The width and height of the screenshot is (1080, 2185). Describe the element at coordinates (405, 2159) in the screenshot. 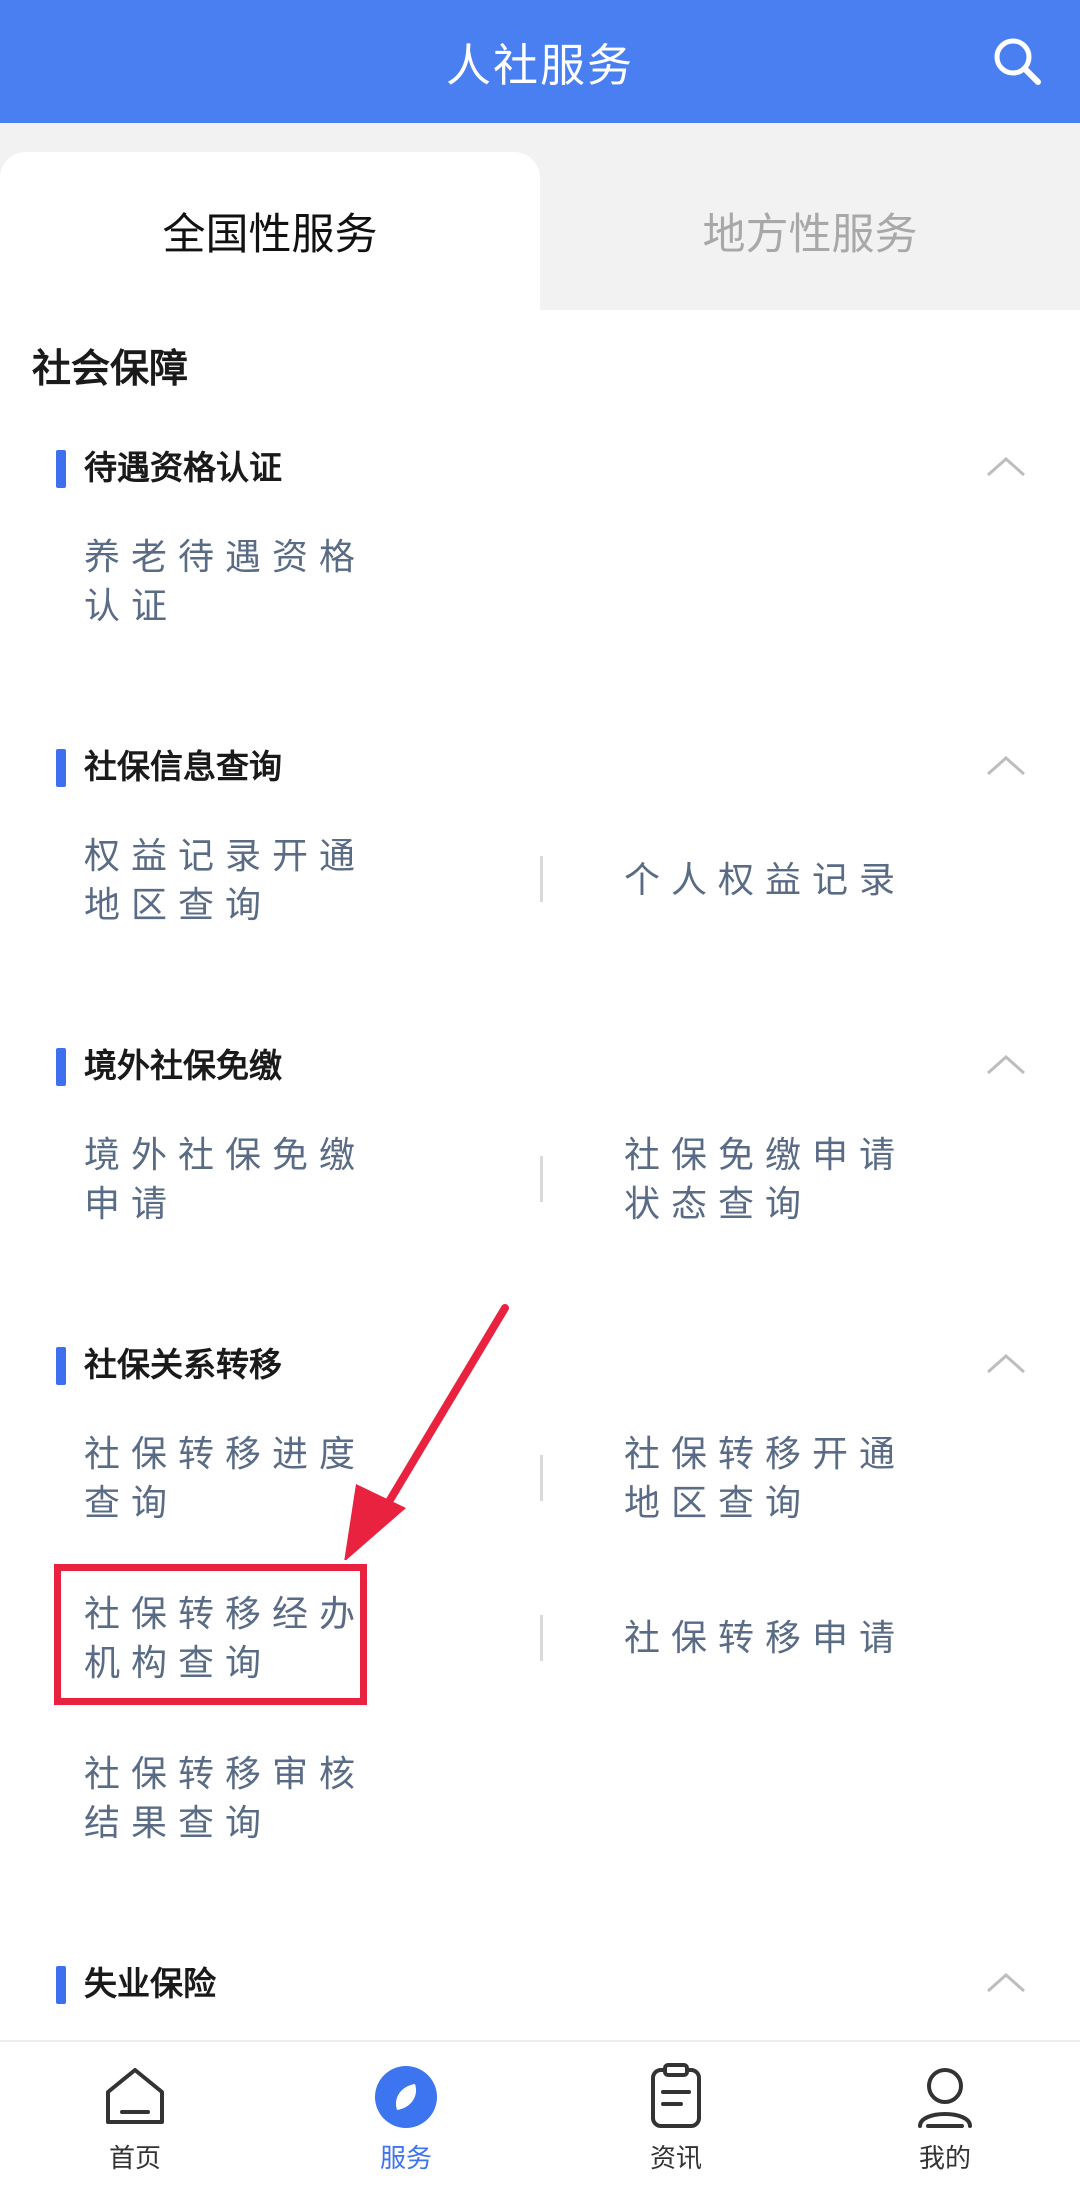

I see `nav-label: 服务` at that location.